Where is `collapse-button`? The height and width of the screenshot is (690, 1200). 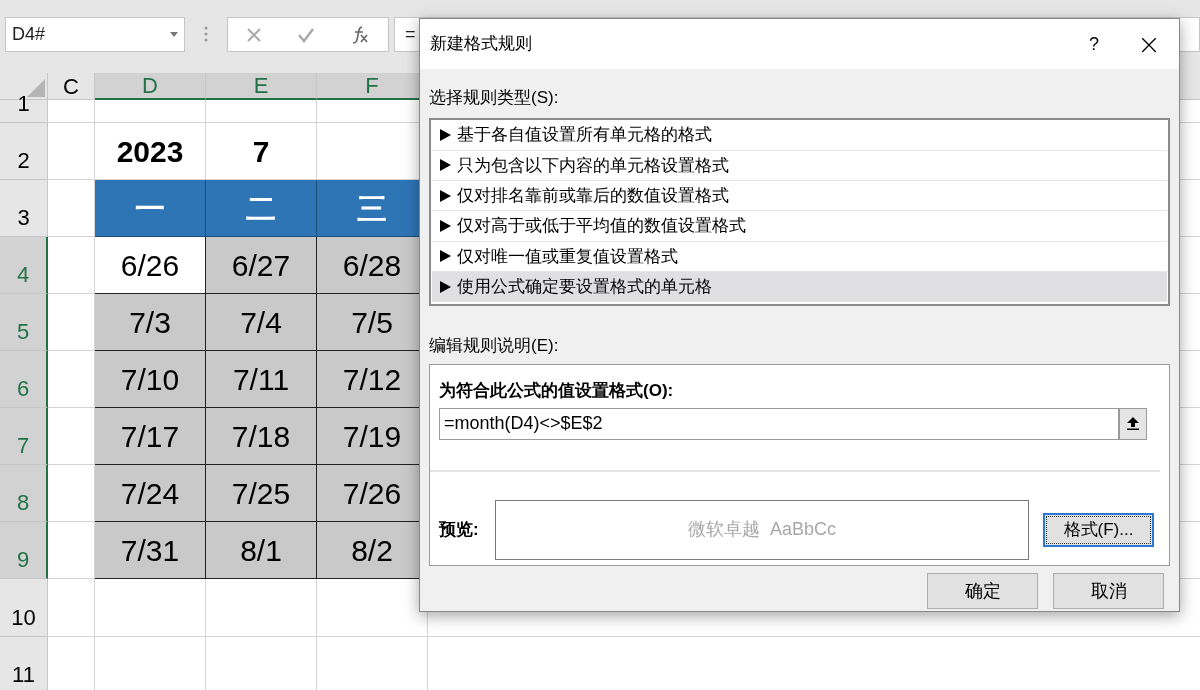 collapse-button is located at coordinates (1133, 423).